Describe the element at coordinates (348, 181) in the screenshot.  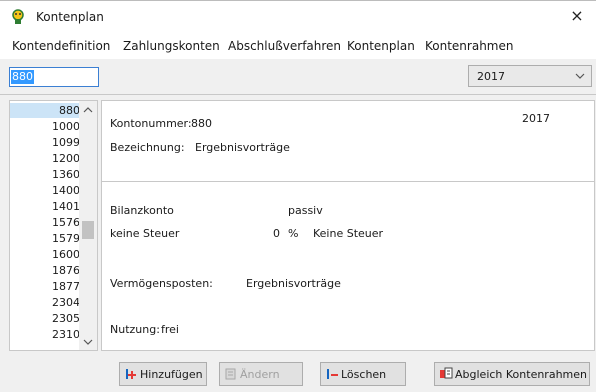
I see `detail-separator` at that location.